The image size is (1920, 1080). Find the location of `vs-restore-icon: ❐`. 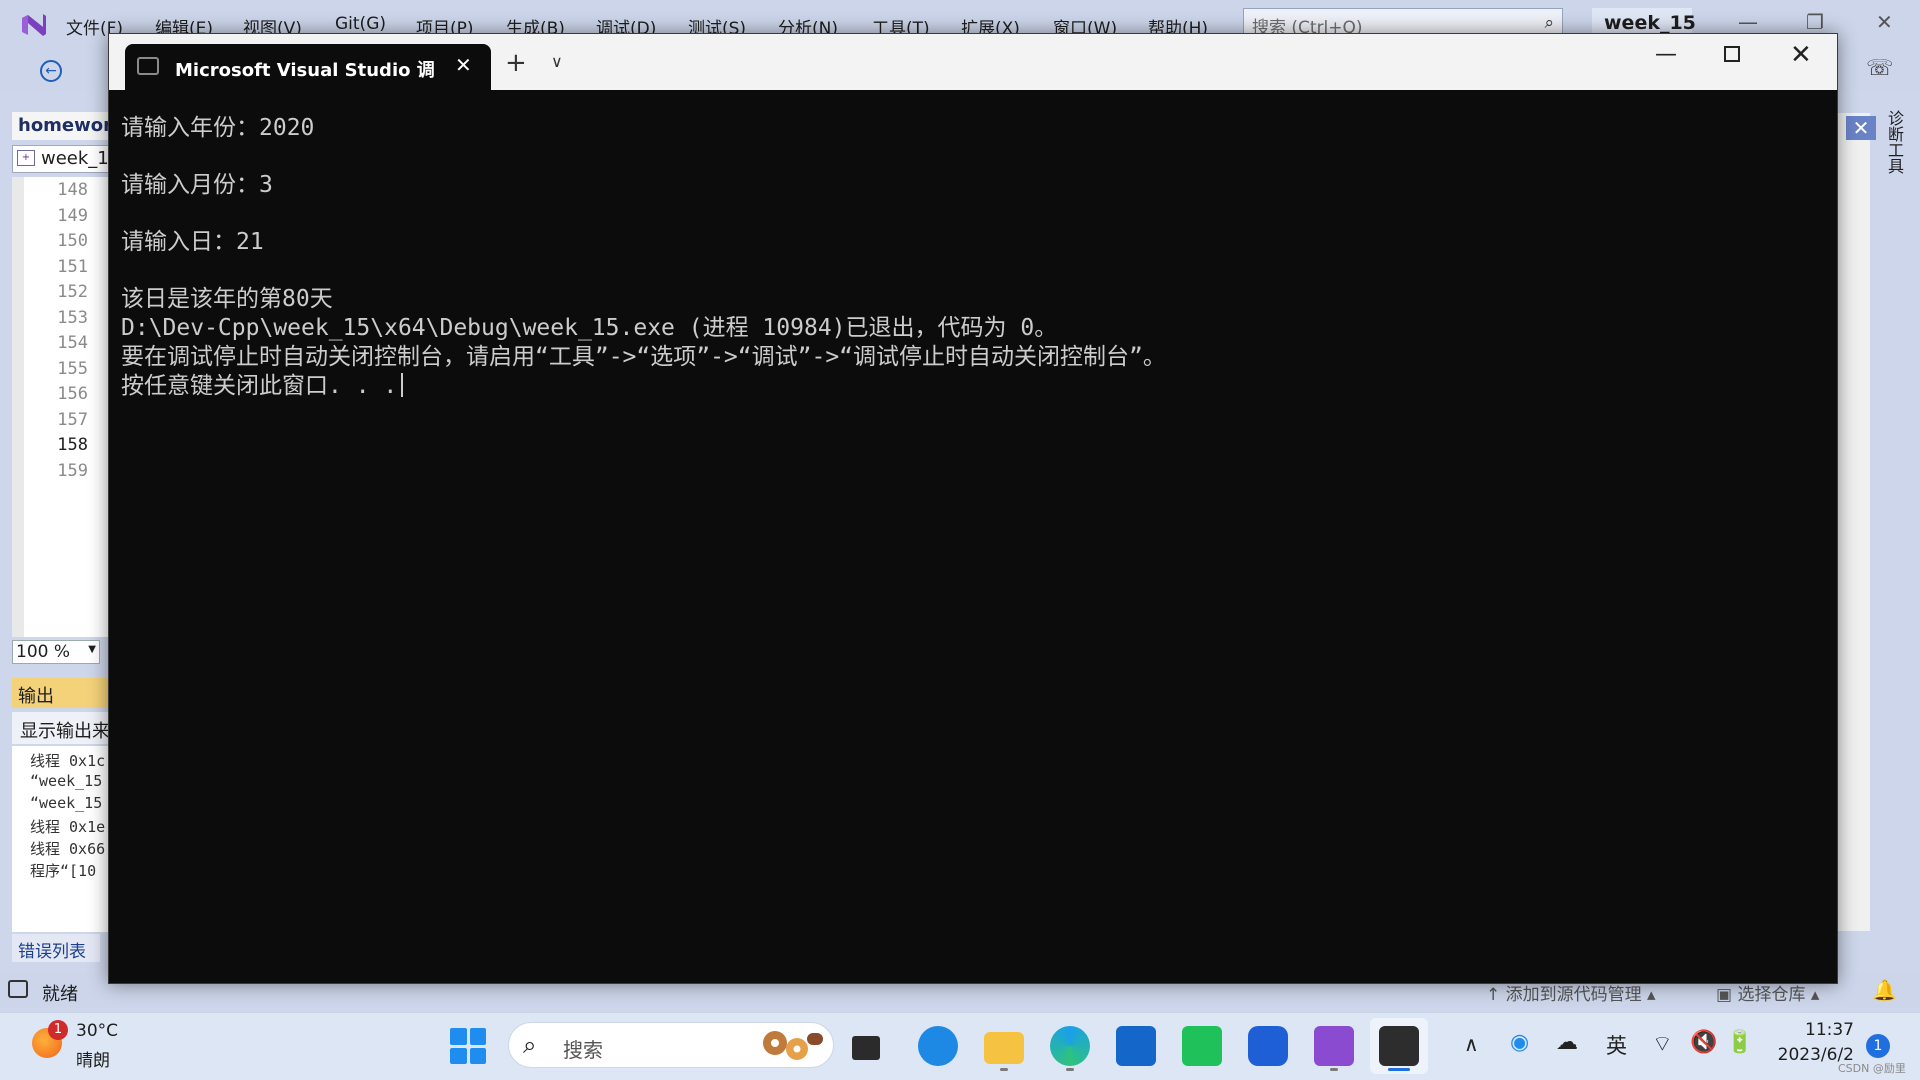

vs-restore-icon: ❐ is located at coordinates (1815, 22).